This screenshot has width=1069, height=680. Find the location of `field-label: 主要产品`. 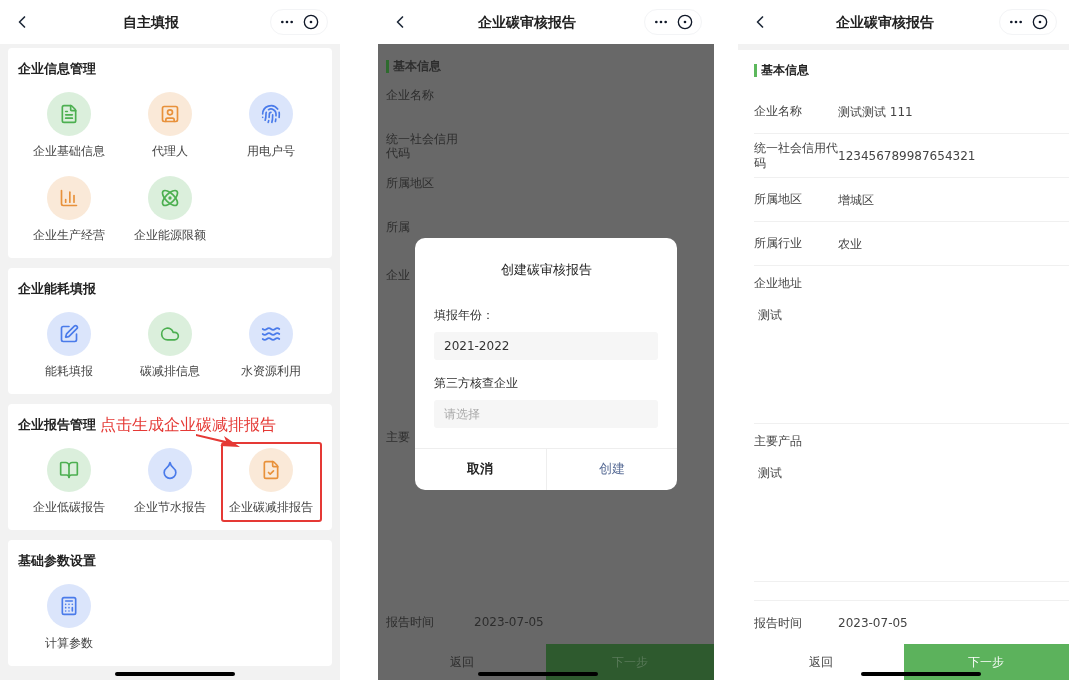

field-label: 主要产品 is located at coordinates (778, 441).